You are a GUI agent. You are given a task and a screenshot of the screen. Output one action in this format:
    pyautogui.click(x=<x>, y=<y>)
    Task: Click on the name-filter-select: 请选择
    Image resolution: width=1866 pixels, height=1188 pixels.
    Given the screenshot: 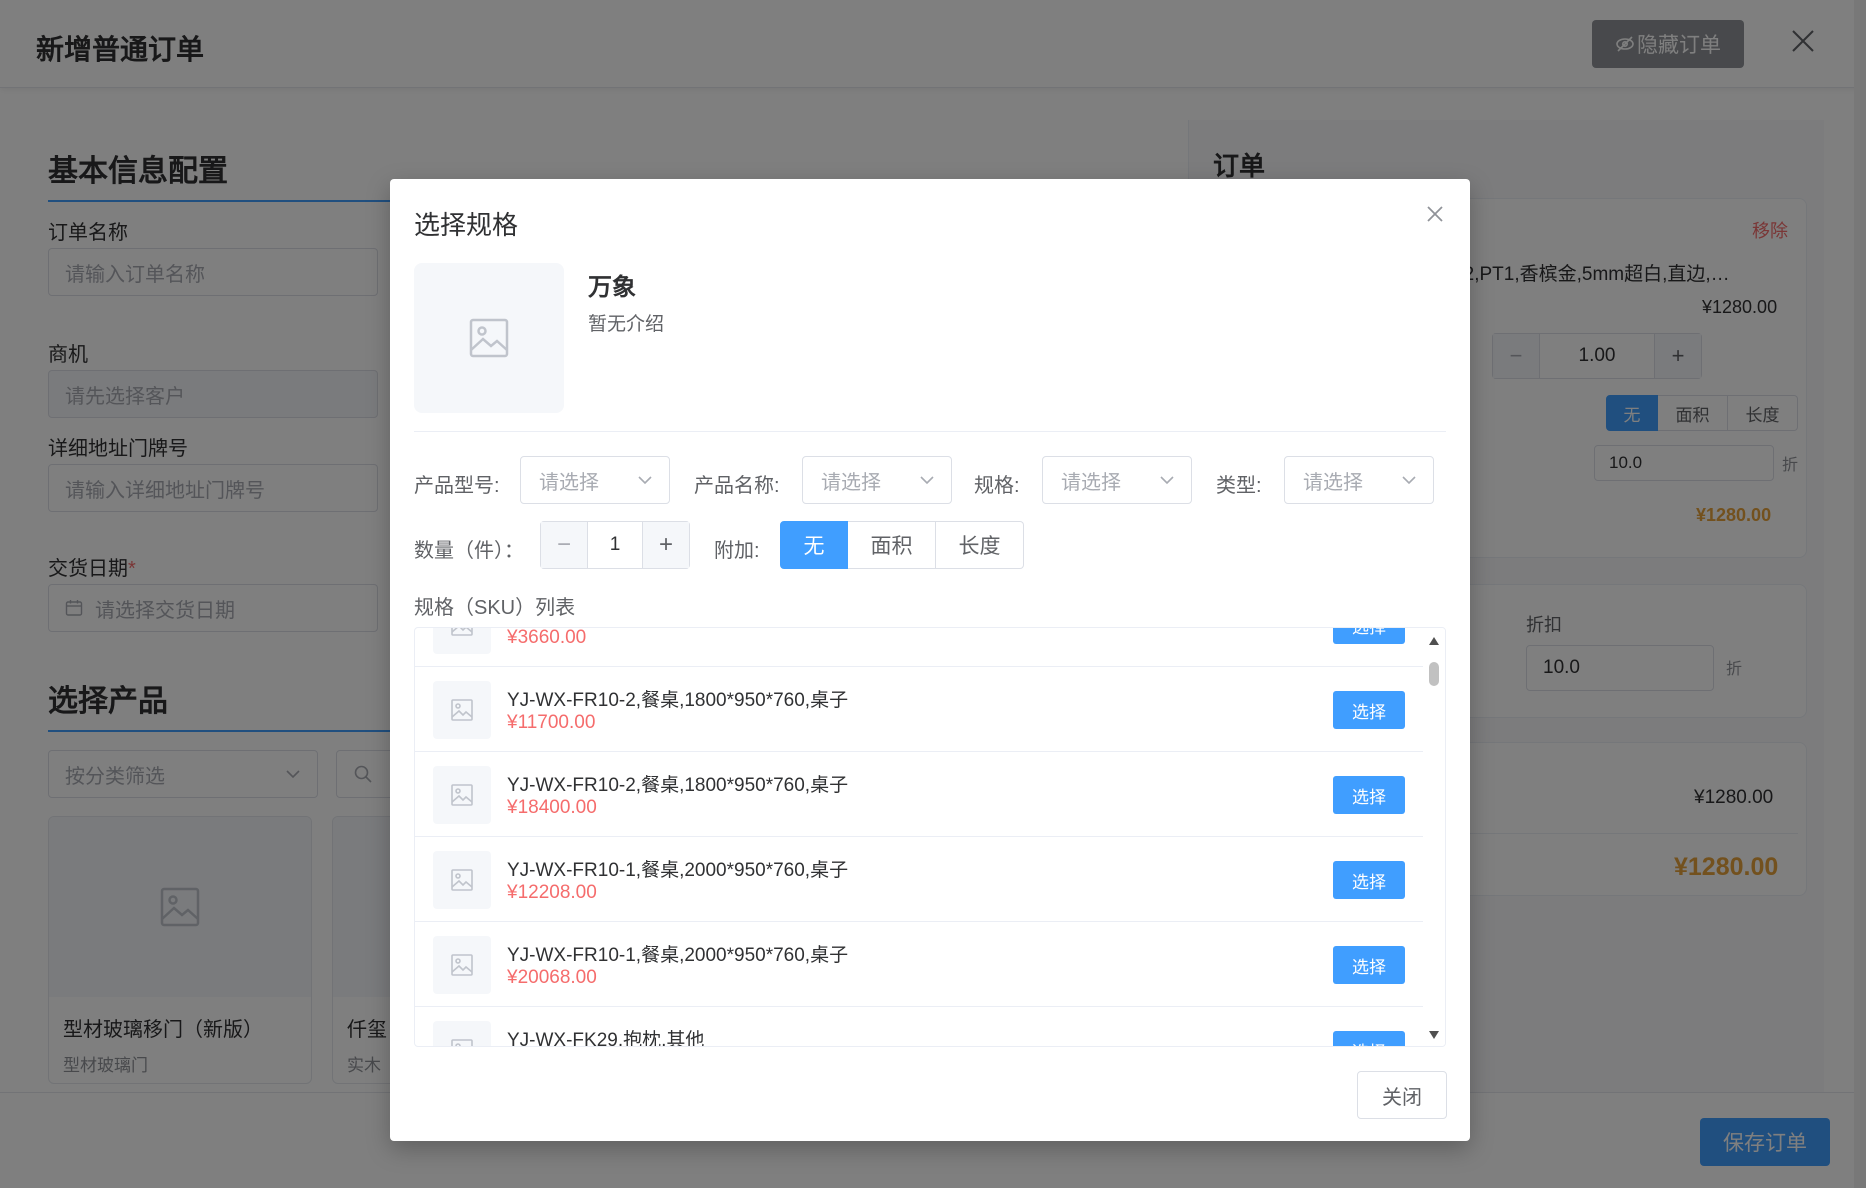 What is the action you would take?
    pyautogui.click(x=877, y=480)
    